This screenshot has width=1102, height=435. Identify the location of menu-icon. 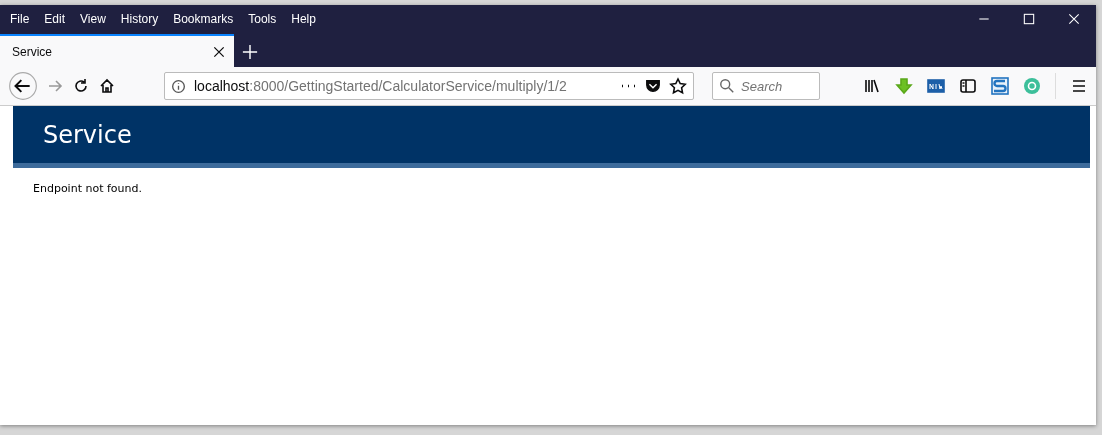
(1079, 86).